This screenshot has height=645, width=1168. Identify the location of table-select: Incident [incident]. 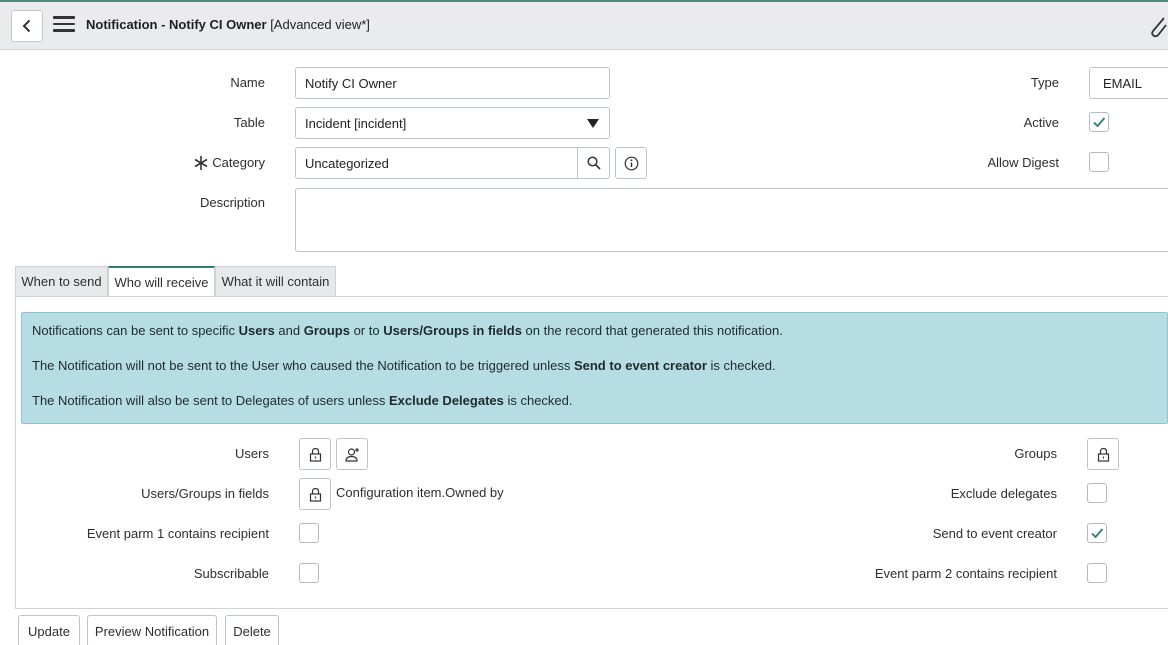
(452, 123).